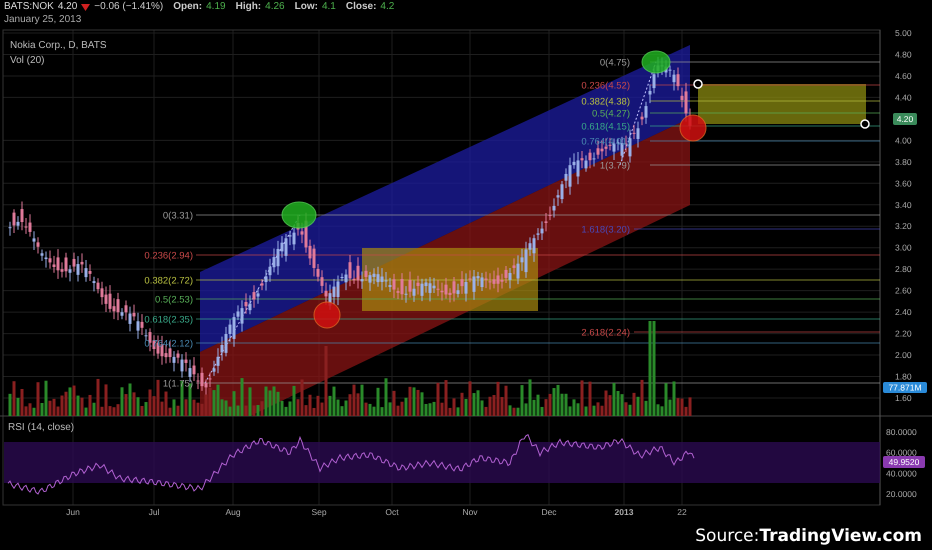 This screenshot has height=550, width=932. What do you see at coordinates (173, 300) in the screenshot?
I see `fib-level-label: 0.5(2.53)` at bounding box center [173, 300].